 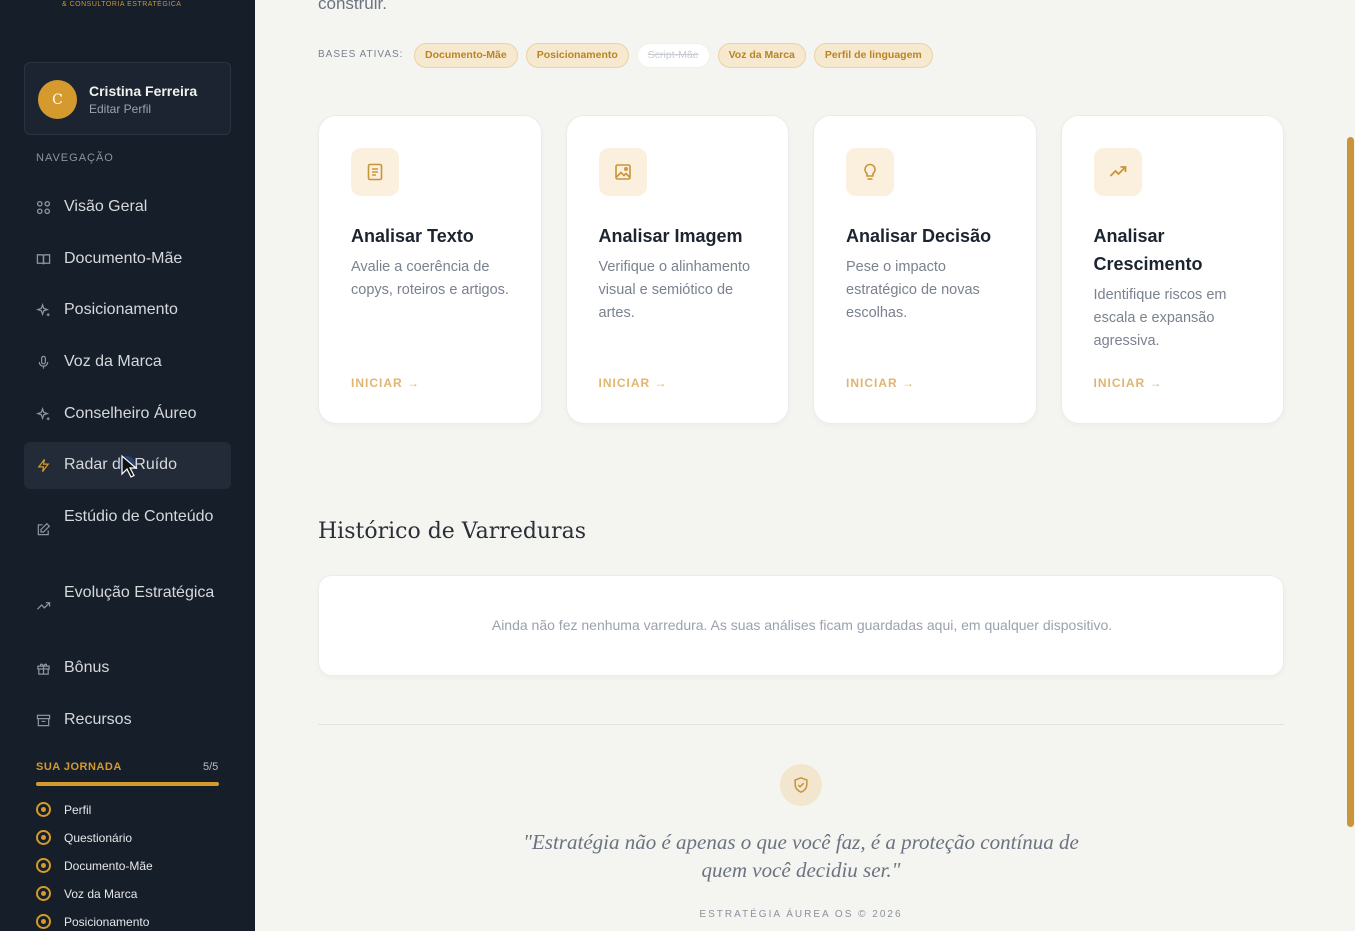 I want to click on scrollbar-thumb, so click(x=1350, y=482).